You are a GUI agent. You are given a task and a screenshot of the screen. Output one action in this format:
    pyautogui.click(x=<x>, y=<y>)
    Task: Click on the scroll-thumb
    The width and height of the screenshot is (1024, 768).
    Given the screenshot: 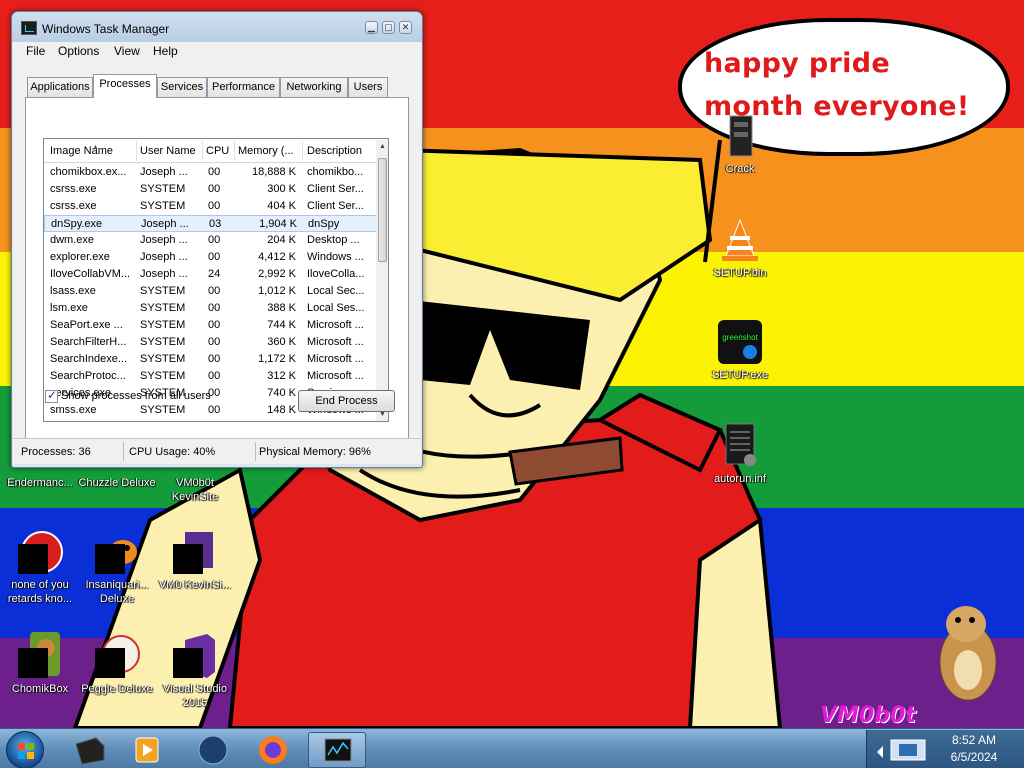 What is the action you would take?
    pyautogui.click(x=382, y=210)
    